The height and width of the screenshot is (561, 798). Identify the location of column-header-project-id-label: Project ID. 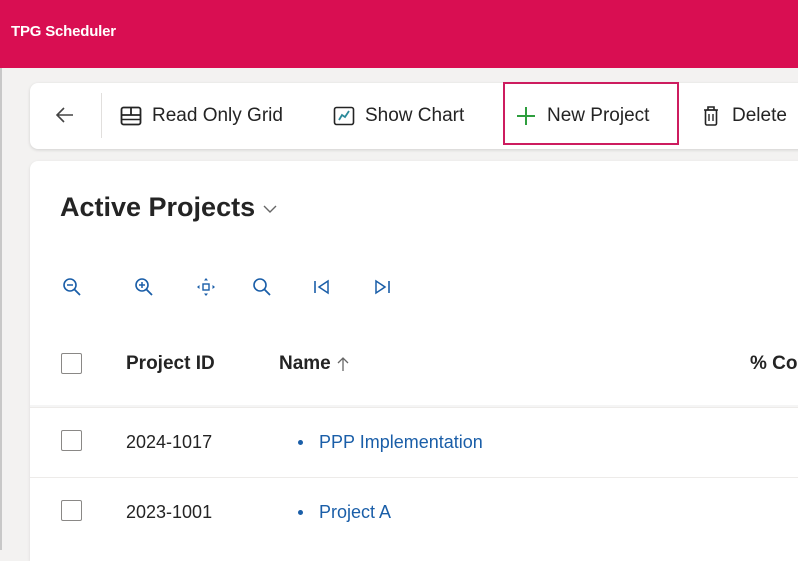
(170, 363).